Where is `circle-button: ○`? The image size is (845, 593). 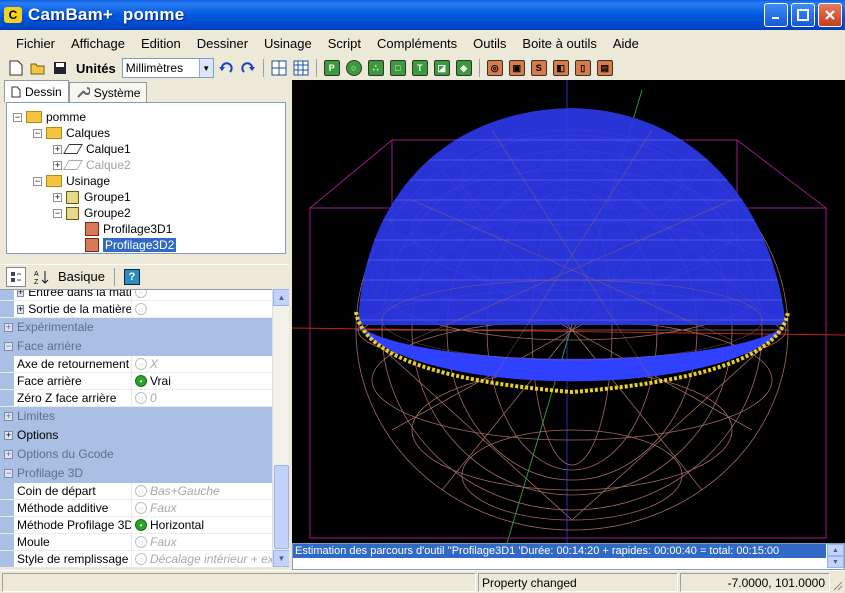
circle-button: ○ is located at coordinates (354, 68).